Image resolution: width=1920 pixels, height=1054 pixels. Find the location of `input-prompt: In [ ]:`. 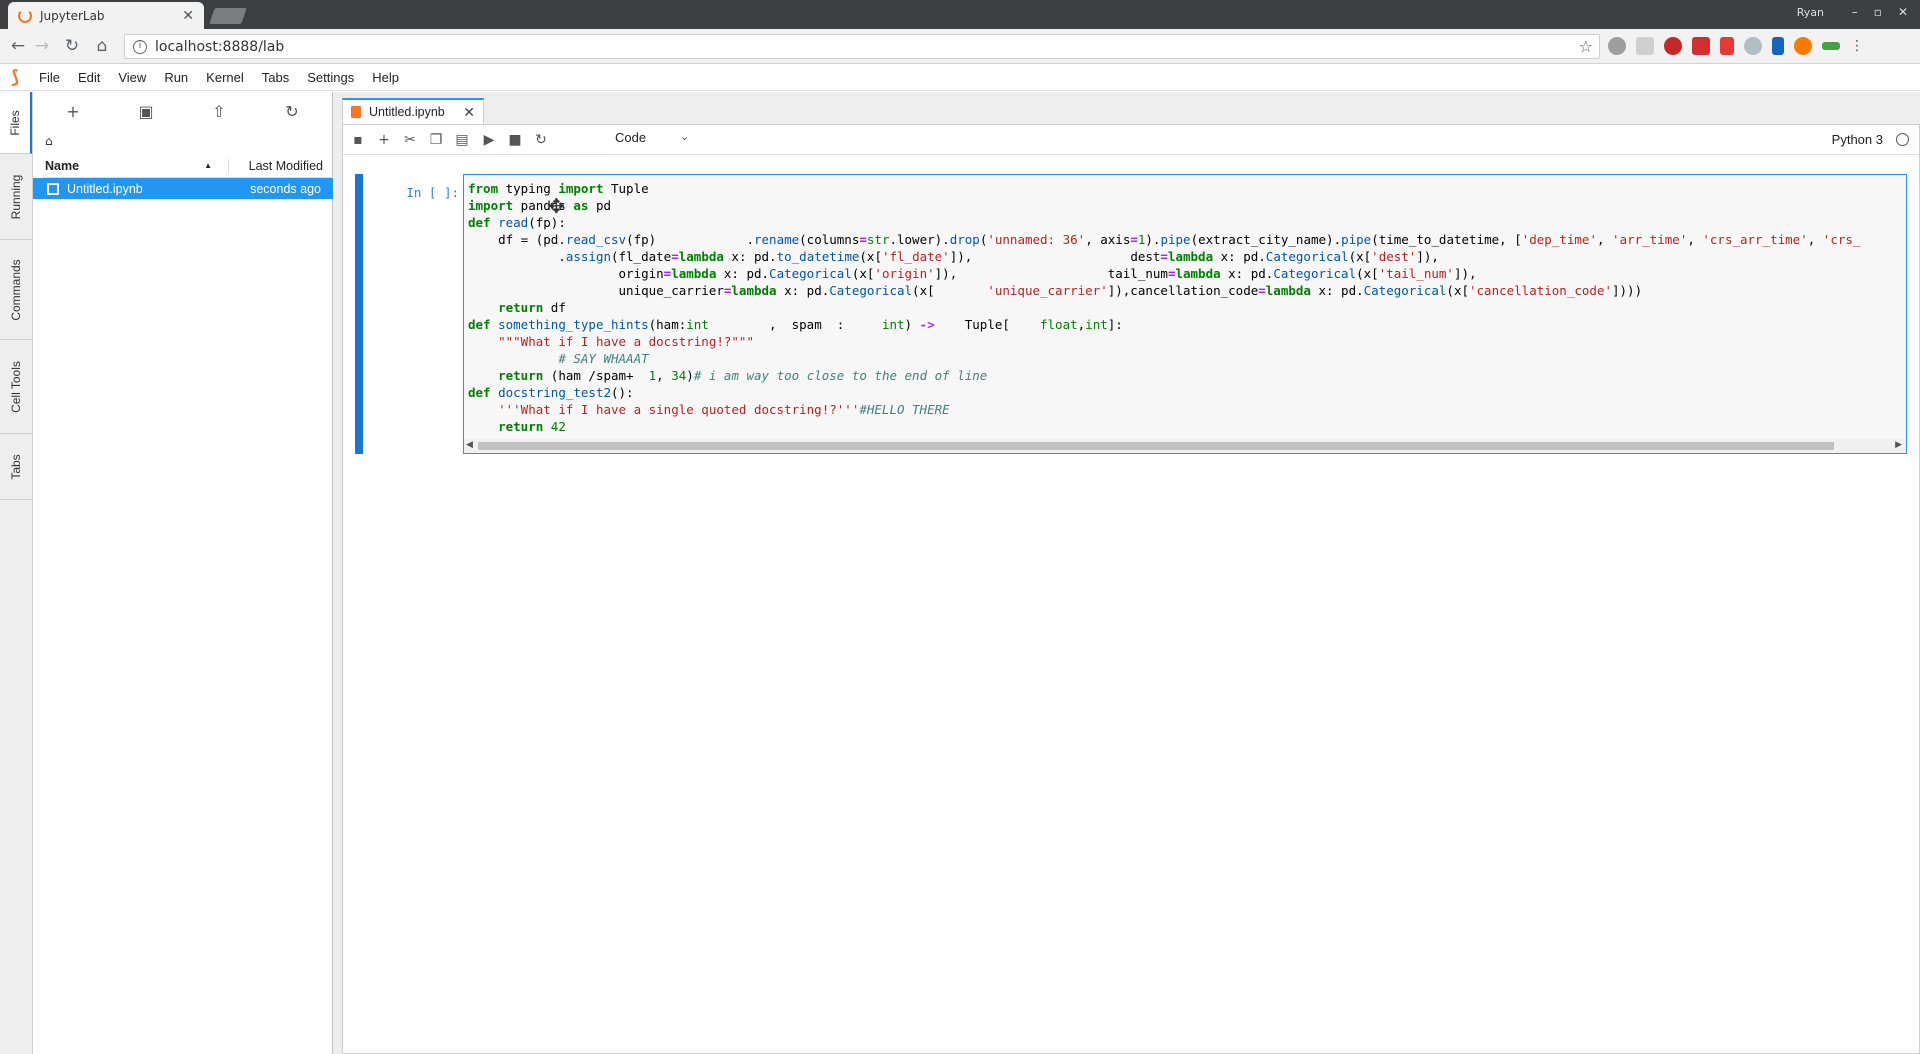

input-prompt: In [ ]: is located at coordinates (432, 192).